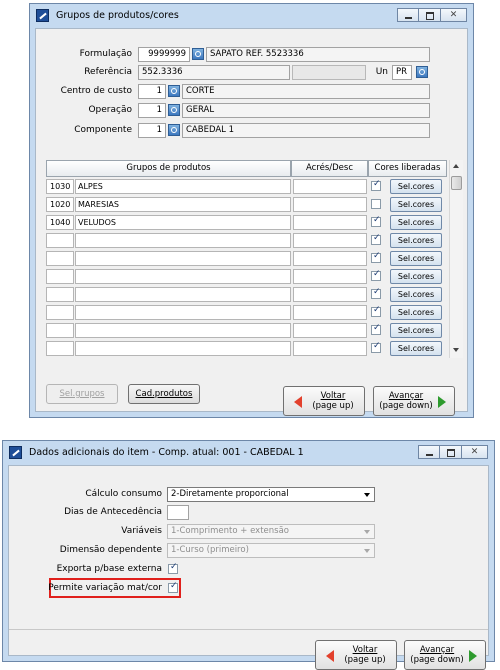 The image size is (500, 670). What do you see at coordinates (152, 130) in the screenshot?
I see `componente-code: 1` at bounding box center [152, 130].